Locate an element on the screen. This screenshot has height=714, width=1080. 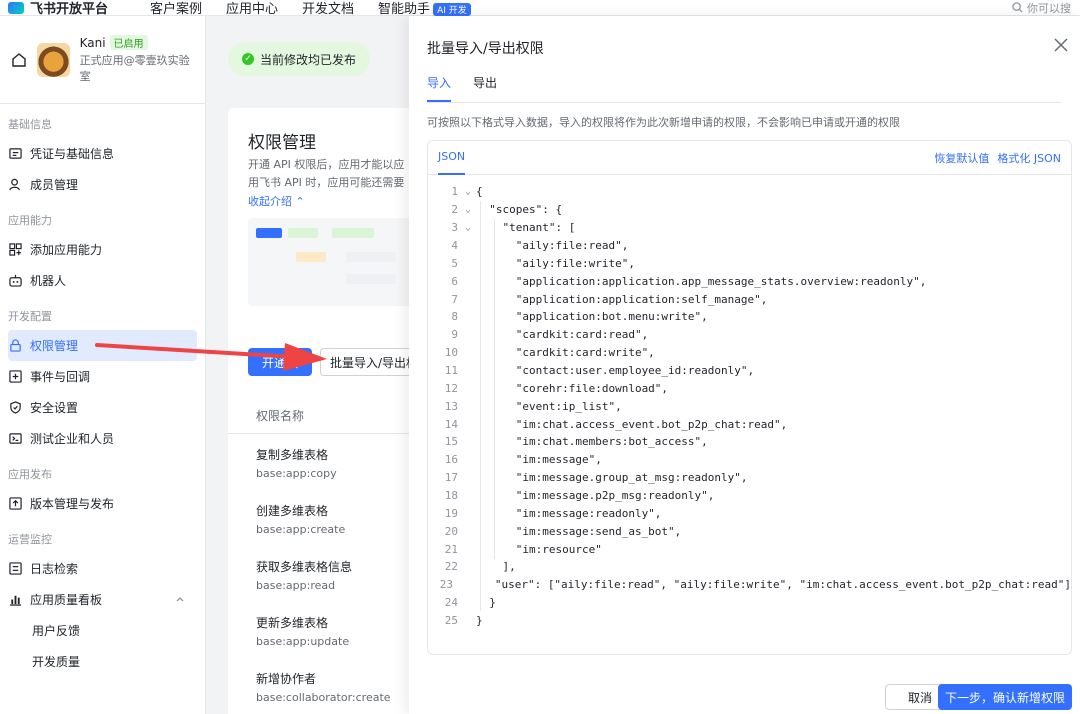
code-line: 8 "application:bot.menu:write", is located at coordinates (749, 317).